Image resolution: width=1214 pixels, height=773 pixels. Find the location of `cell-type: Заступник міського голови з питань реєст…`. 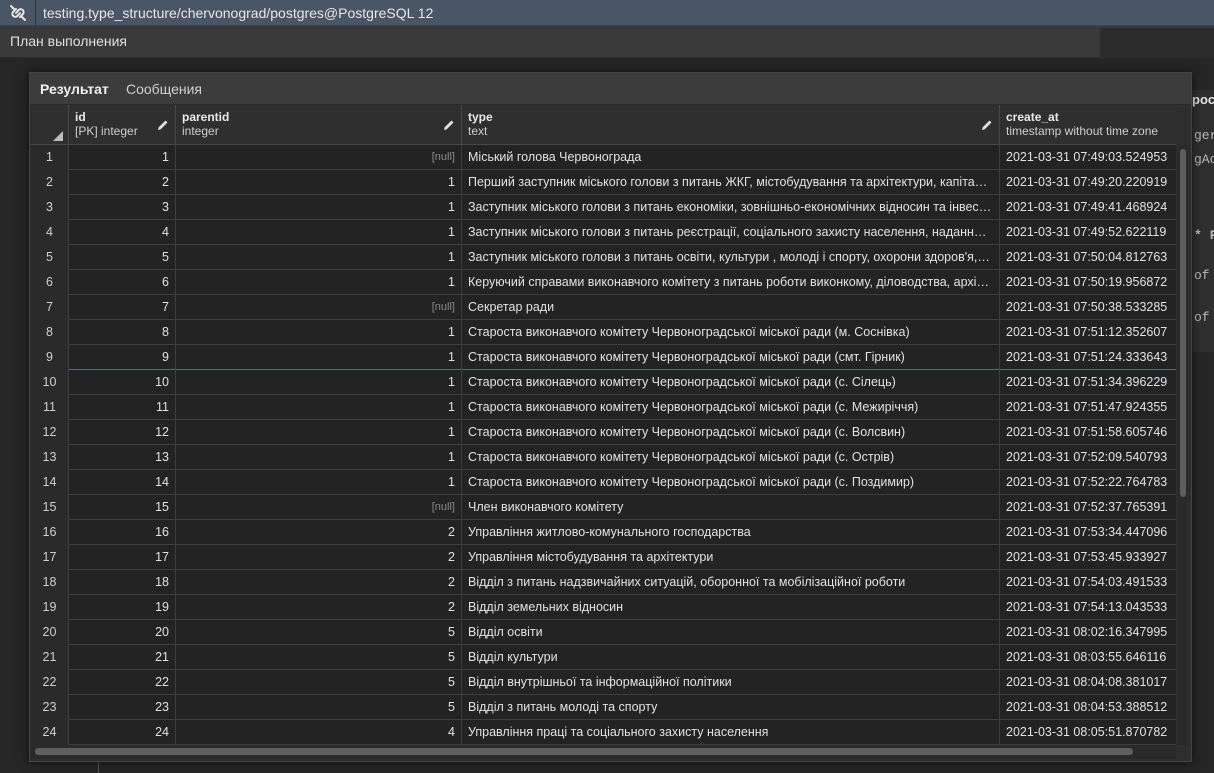

cell-type: Заступник міського голови з питань реєст… is located at coordinates (731, 232).